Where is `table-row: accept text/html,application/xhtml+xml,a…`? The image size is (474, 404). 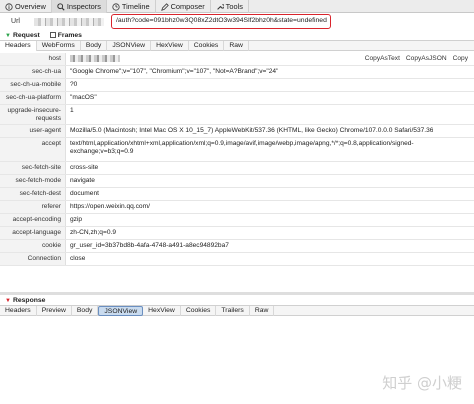
table-row: accept text/html,application/xhtml+xml,a… is located at coordinates (237, 150).